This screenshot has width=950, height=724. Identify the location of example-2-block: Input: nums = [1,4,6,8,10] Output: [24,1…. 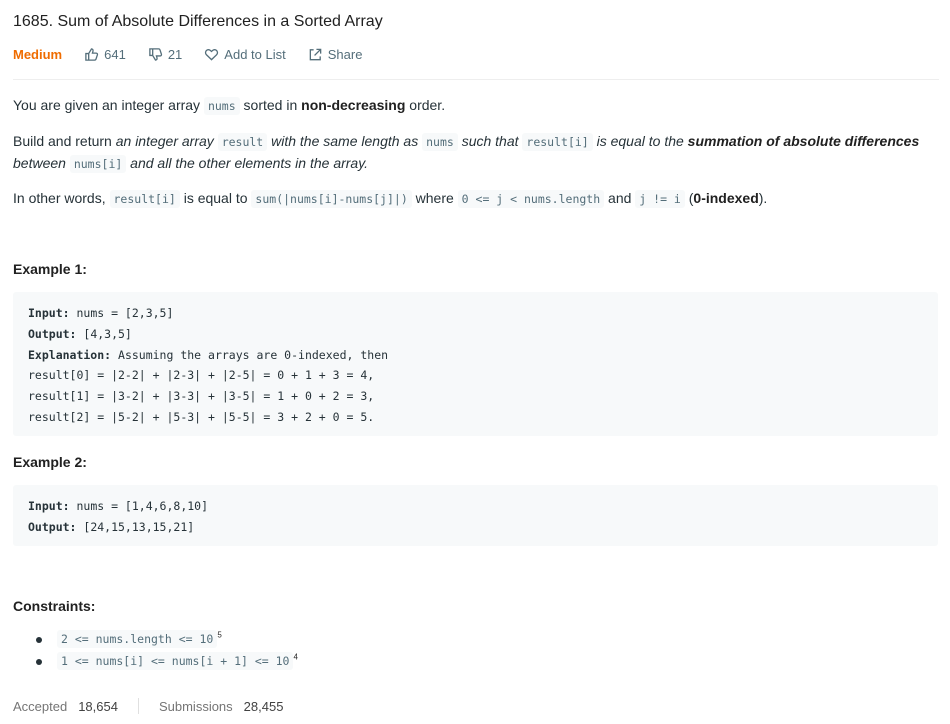
(475, 515).